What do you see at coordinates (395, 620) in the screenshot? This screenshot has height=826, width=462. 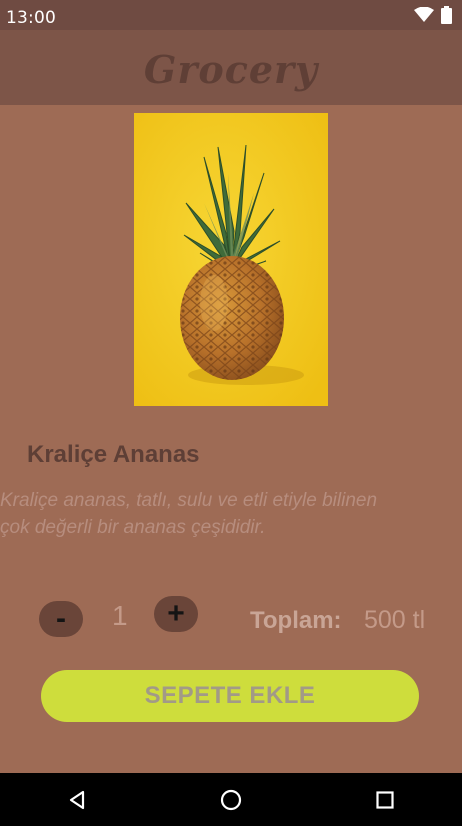 I see `total-value: 500 tl` at bounding box center [395, 620].